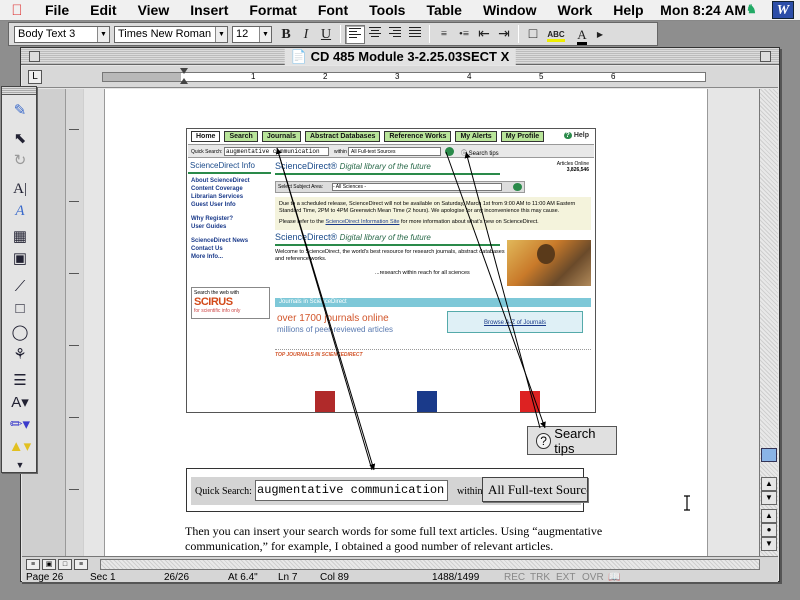  Describe the element at coordinates (600, 34) in the screenshot. I see `toolbar-more-button: ▶` at that location.